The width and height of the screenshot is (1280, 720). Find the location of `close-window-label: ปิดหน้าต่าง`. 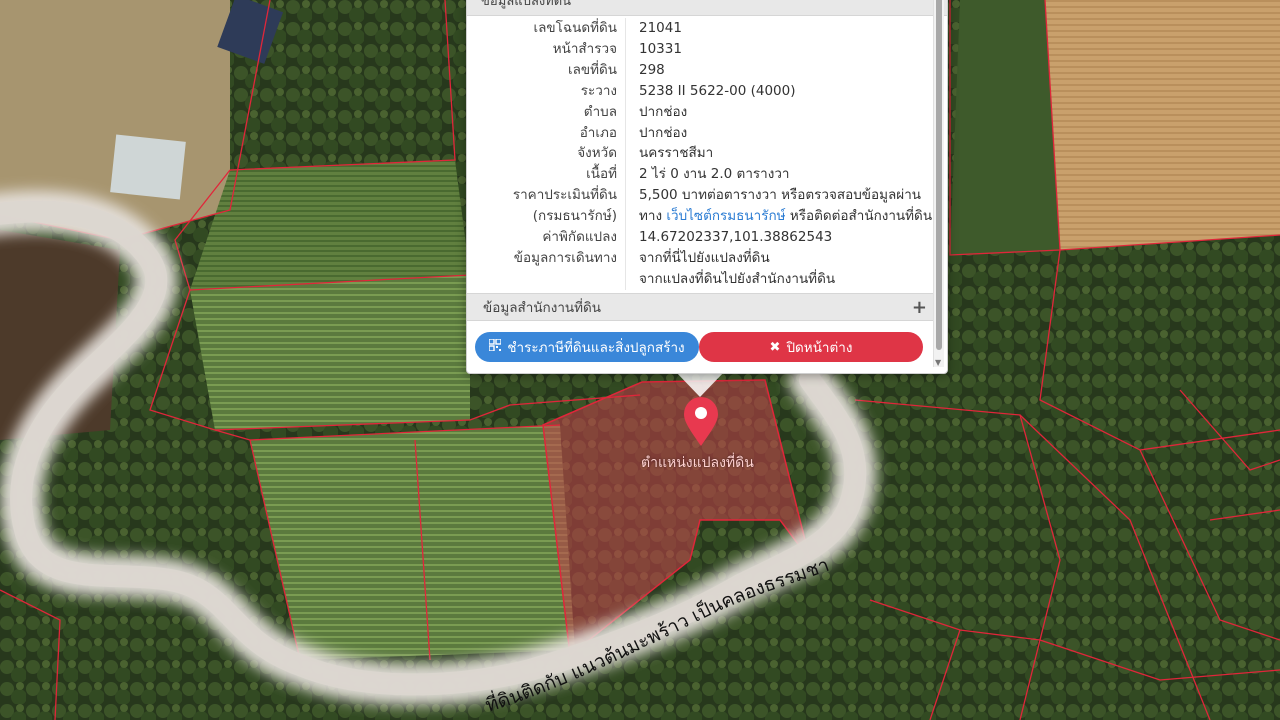

close-window-label: ปิดหน้าต่าง is located at coordinates (819, 348).